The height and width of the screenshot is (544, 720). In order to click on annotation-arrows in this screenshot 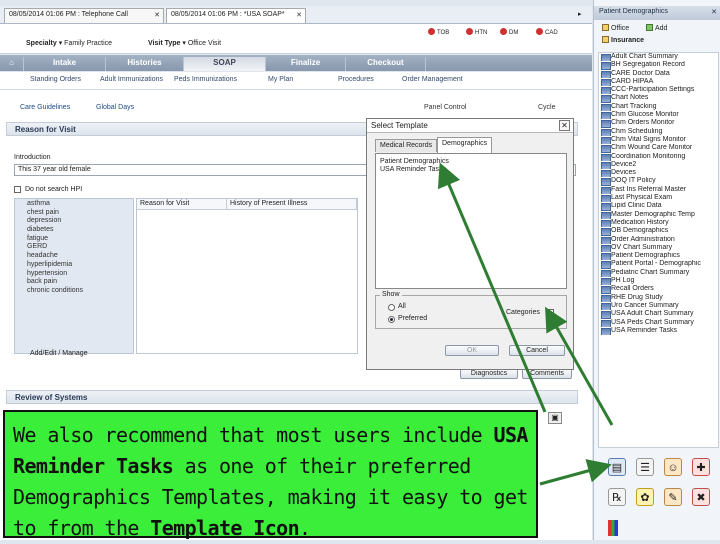, I will do `click(525, 324)`.